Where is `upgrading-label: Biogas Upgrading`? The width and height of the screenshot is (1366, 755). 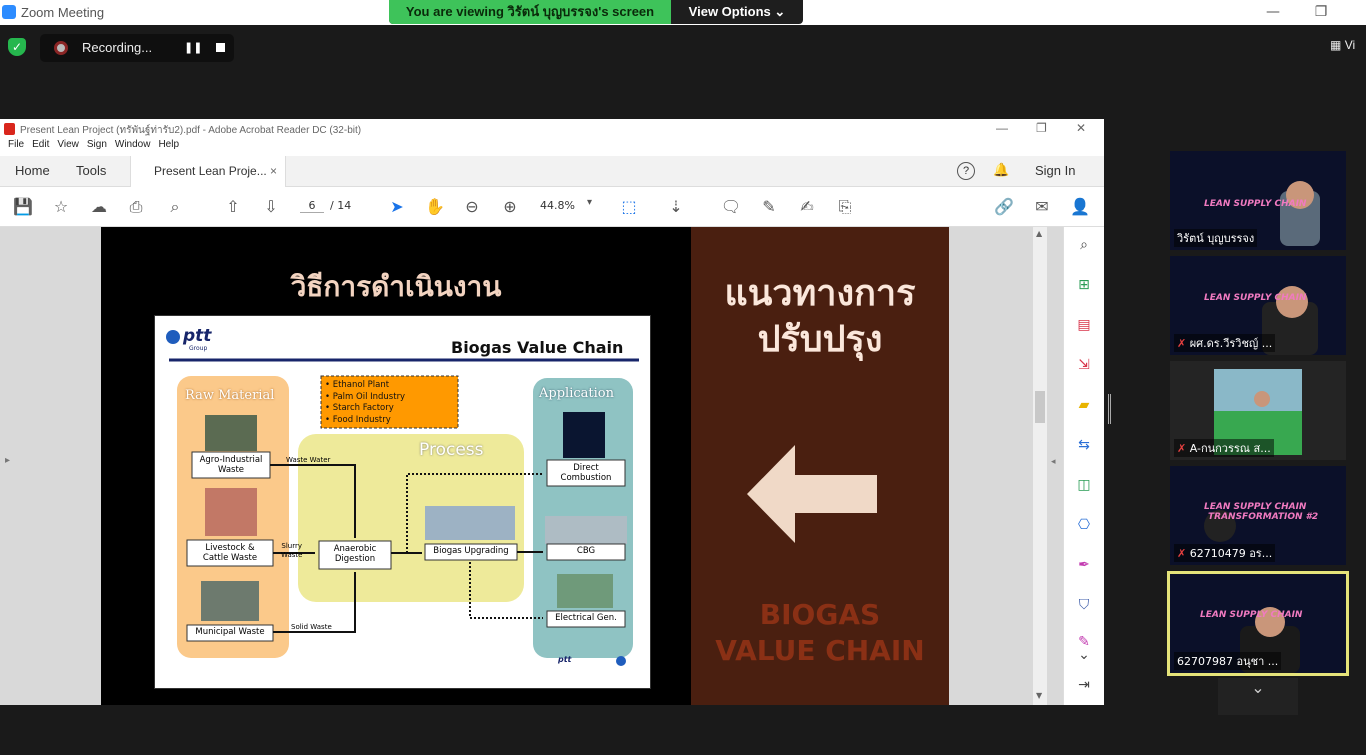 upgrading-label: Biogas Upgrading is located at coordinates (471, 551).